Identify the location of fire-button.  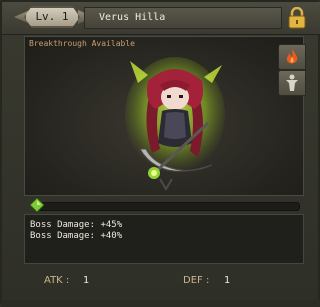
(292, 57).